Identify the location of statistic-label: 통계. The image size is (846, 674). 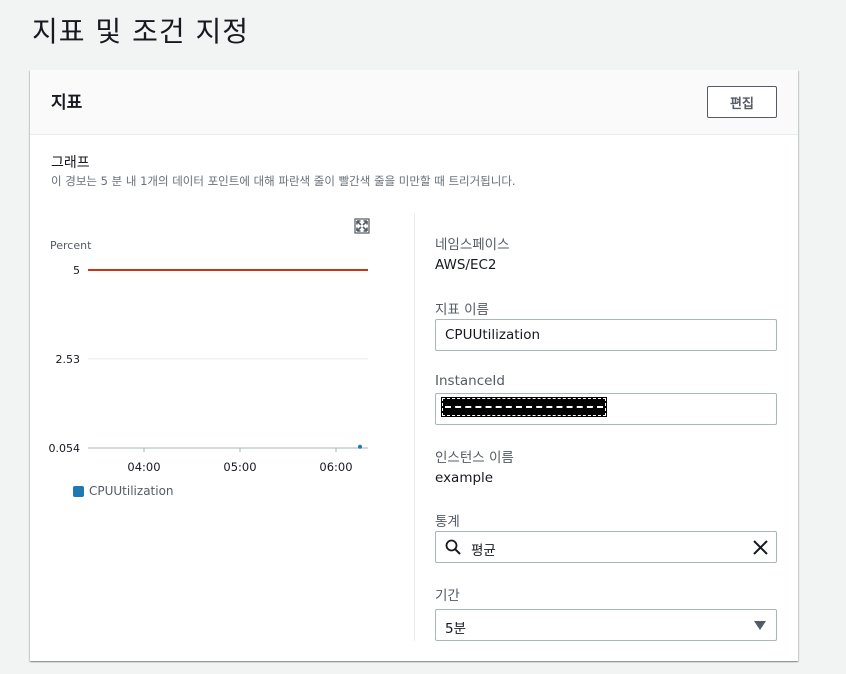
(447, 522).